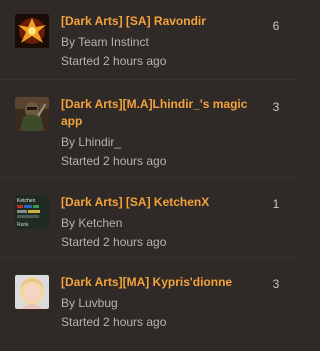 The height and width of the screenshot is (351, 320). Describe the element at coordinates (26, 201) in the screenshot. I see `avatar-text-name: Ketchen` at that location.